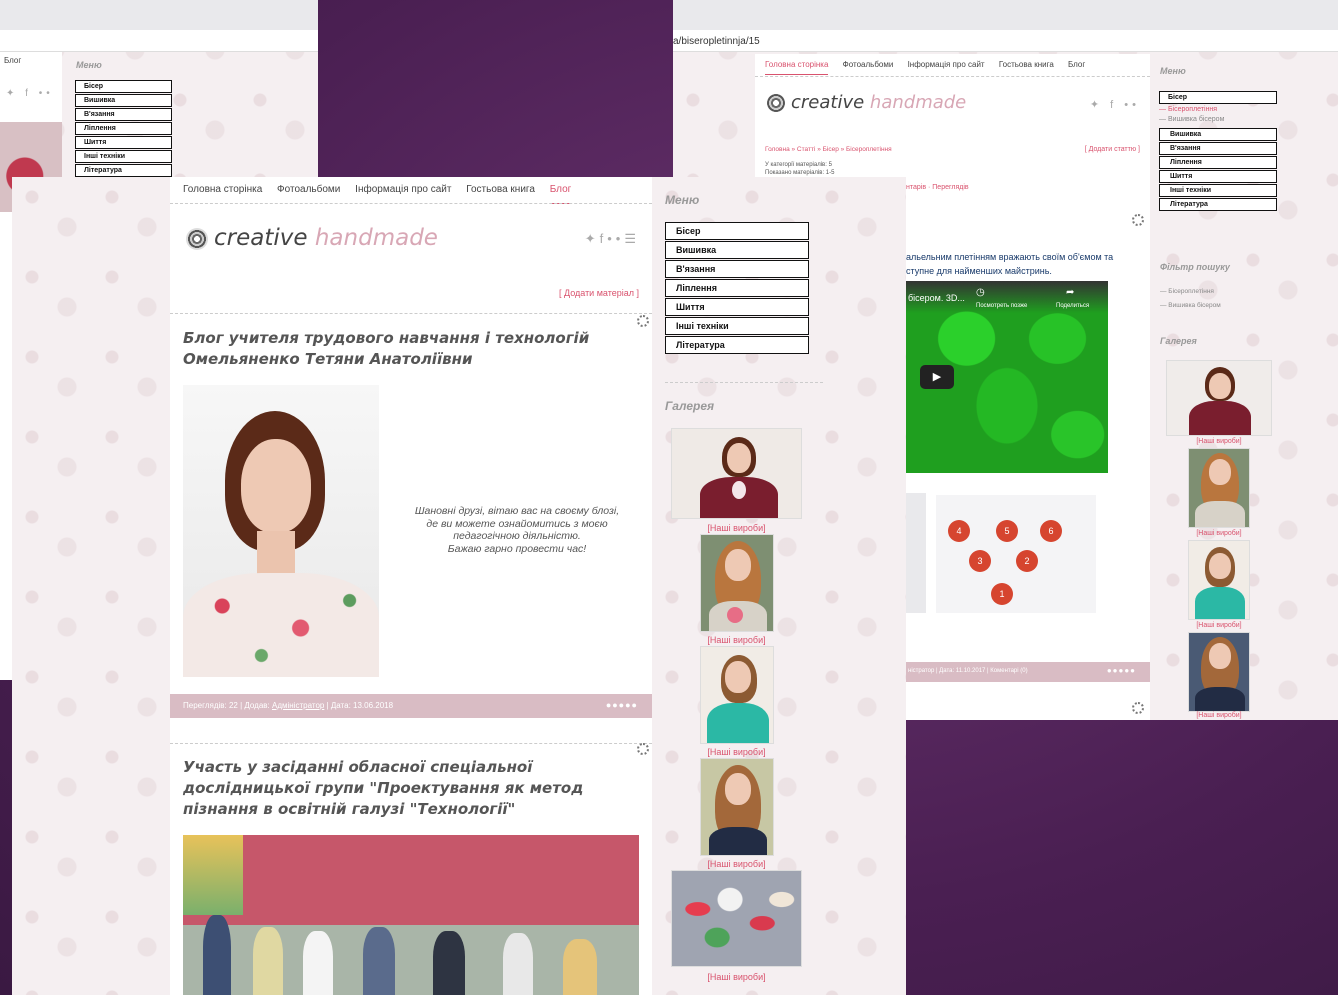  I want to click on category-count: У категорії матеріалів: 5, so click(798, 165).